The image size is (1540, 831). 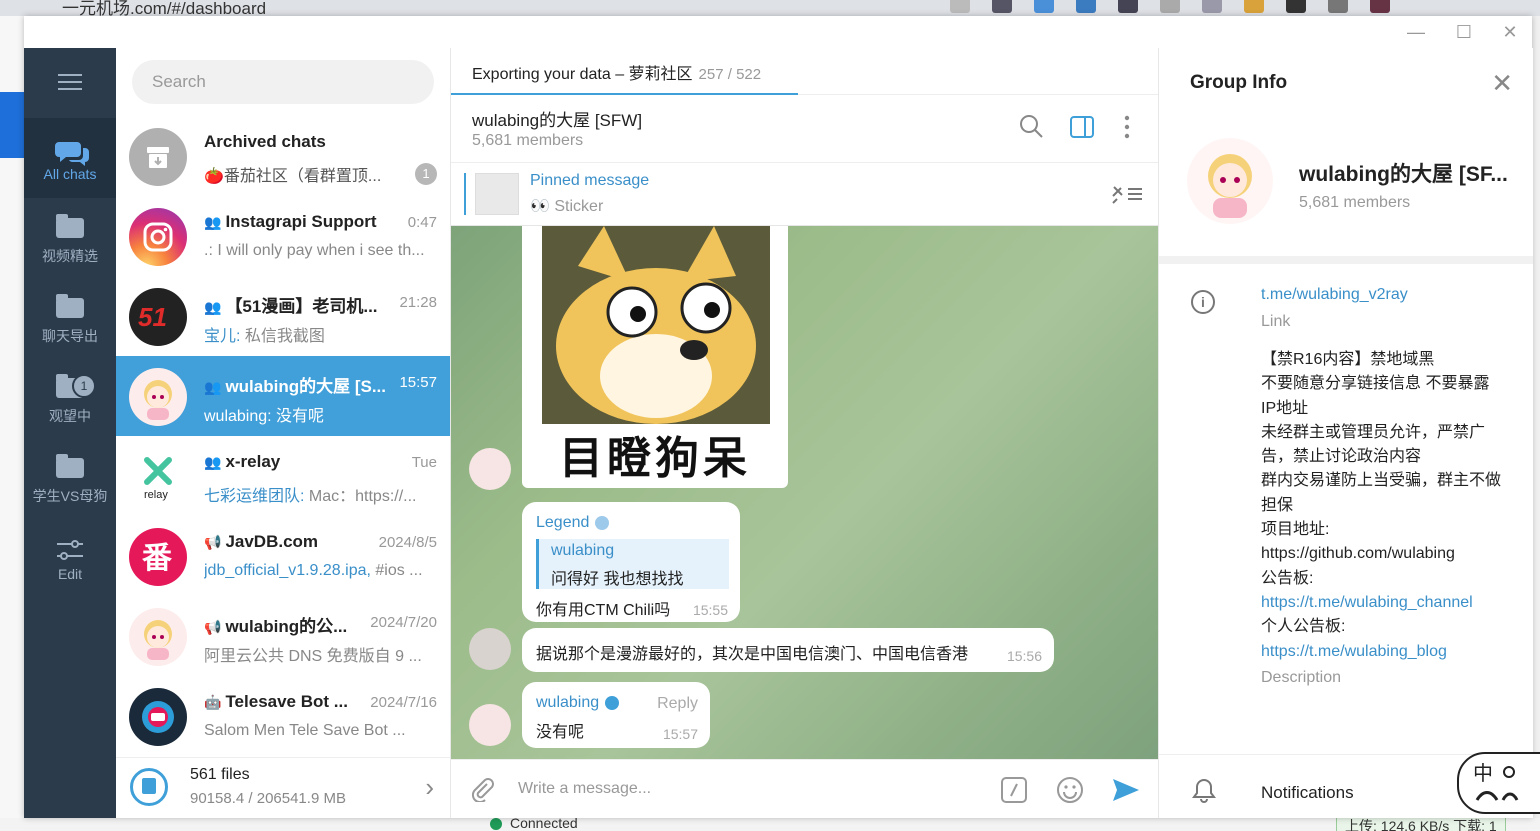 What do you see at coordinates (534, 824) in the screenshot?
I see `connected-status: Connected` at bounding box center [534, 824].